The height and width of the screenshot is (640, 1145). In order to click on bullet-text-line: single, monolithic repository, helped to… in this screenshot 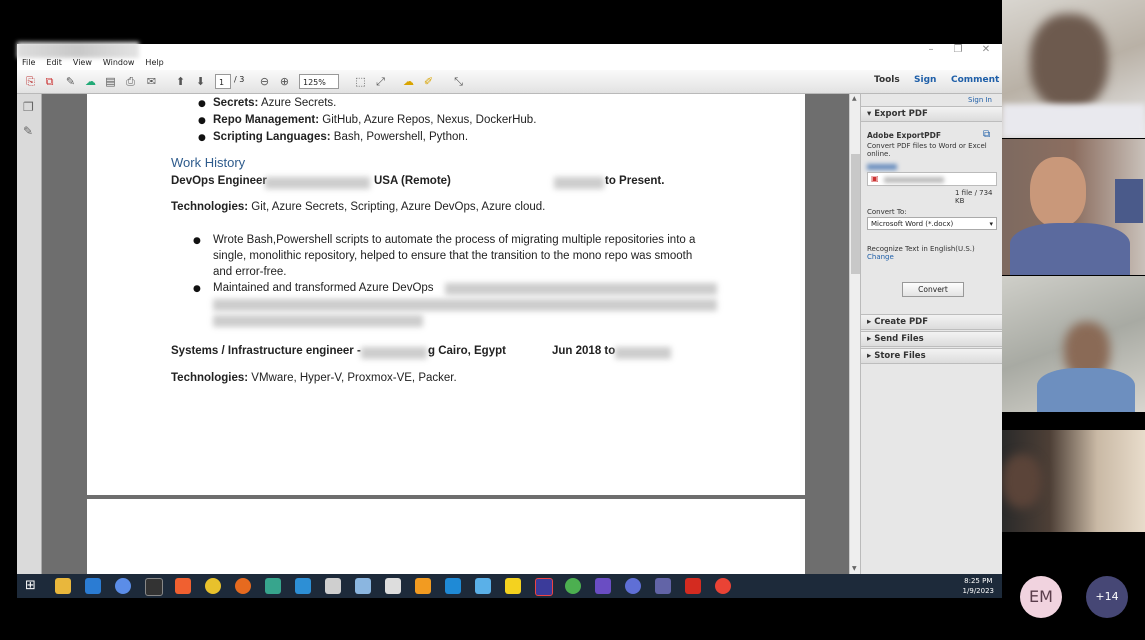, I will do `click(453, 256)`.